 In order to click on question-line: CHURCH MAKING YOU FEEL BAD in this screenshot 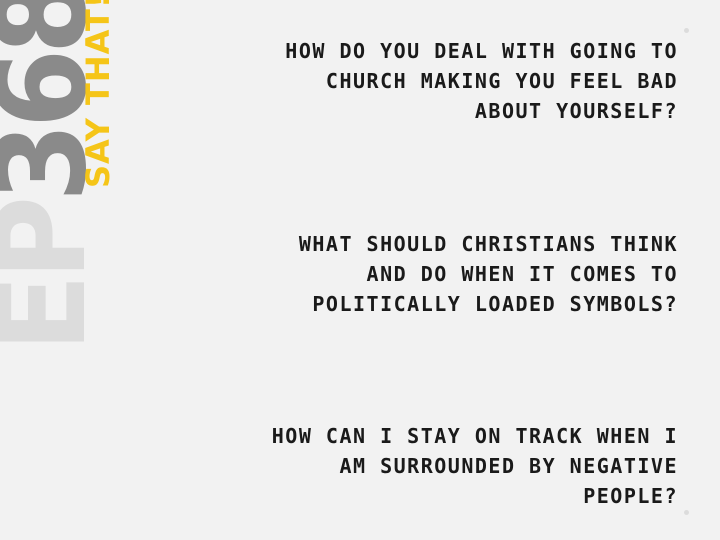, I will do `click(501, 81)`.